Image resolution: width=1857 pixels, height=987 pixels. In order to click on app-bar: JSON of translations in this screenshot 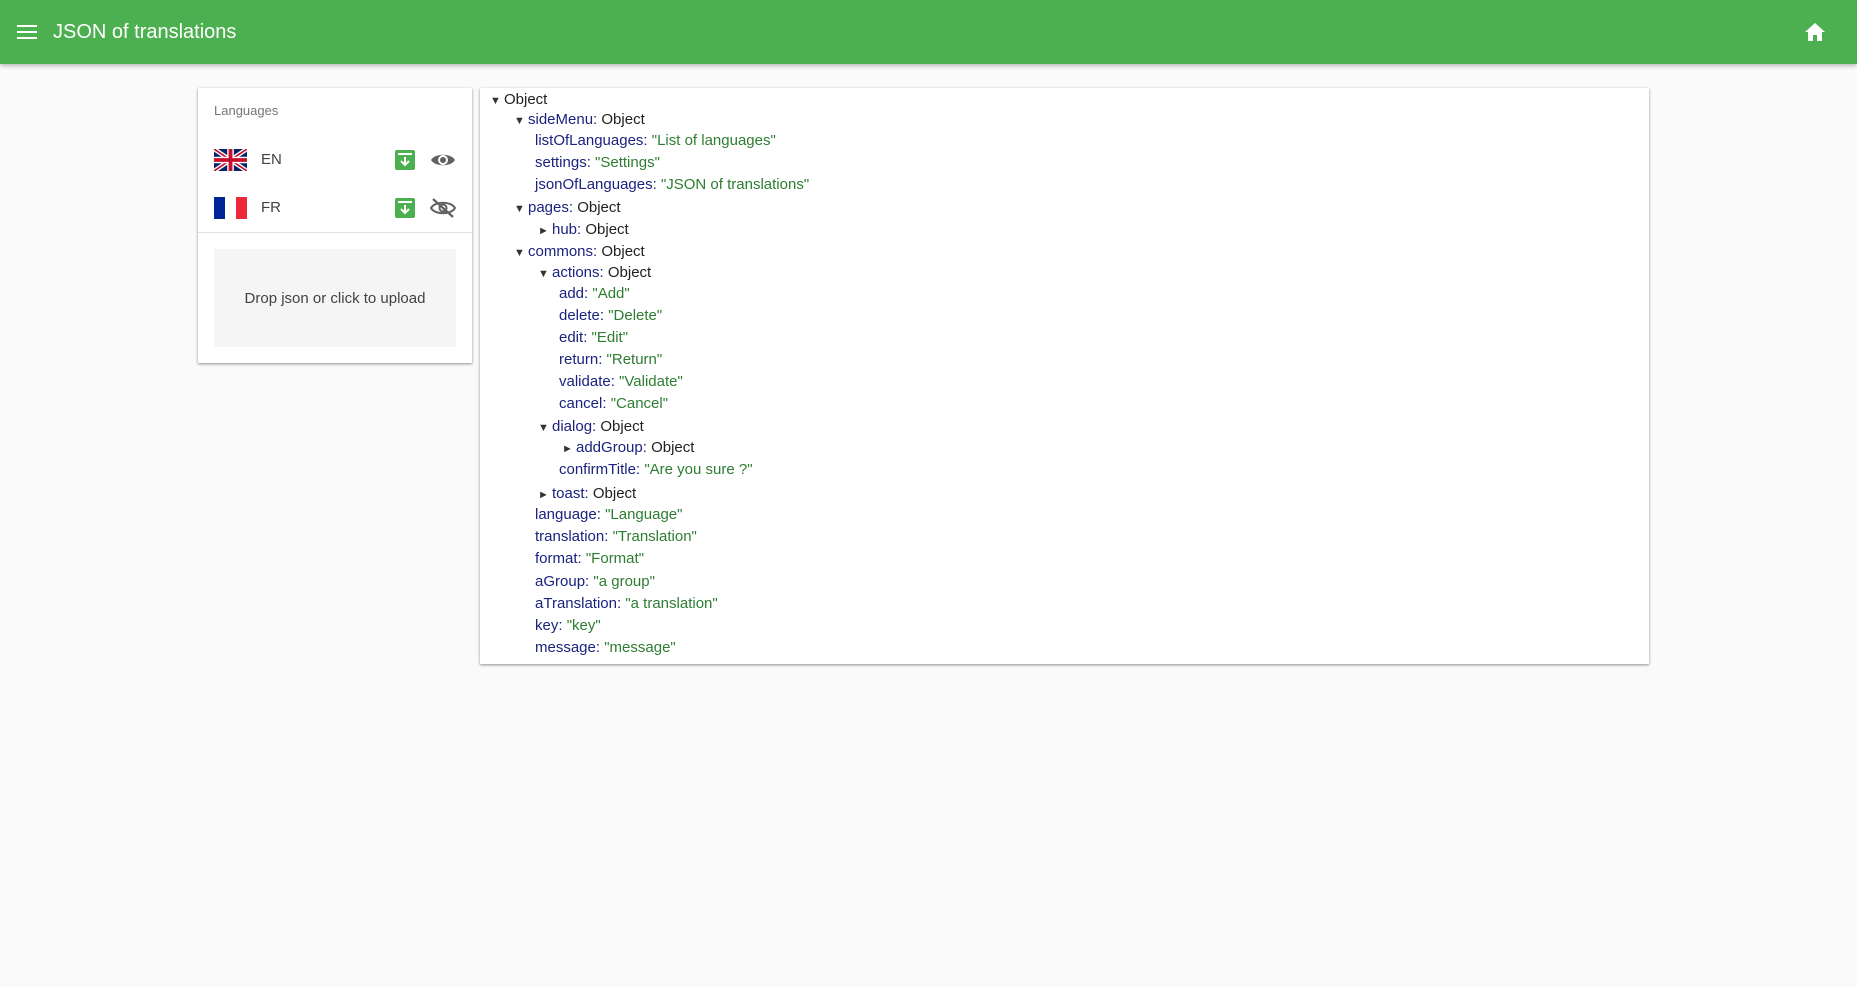, I will do `click(928, 32)`.